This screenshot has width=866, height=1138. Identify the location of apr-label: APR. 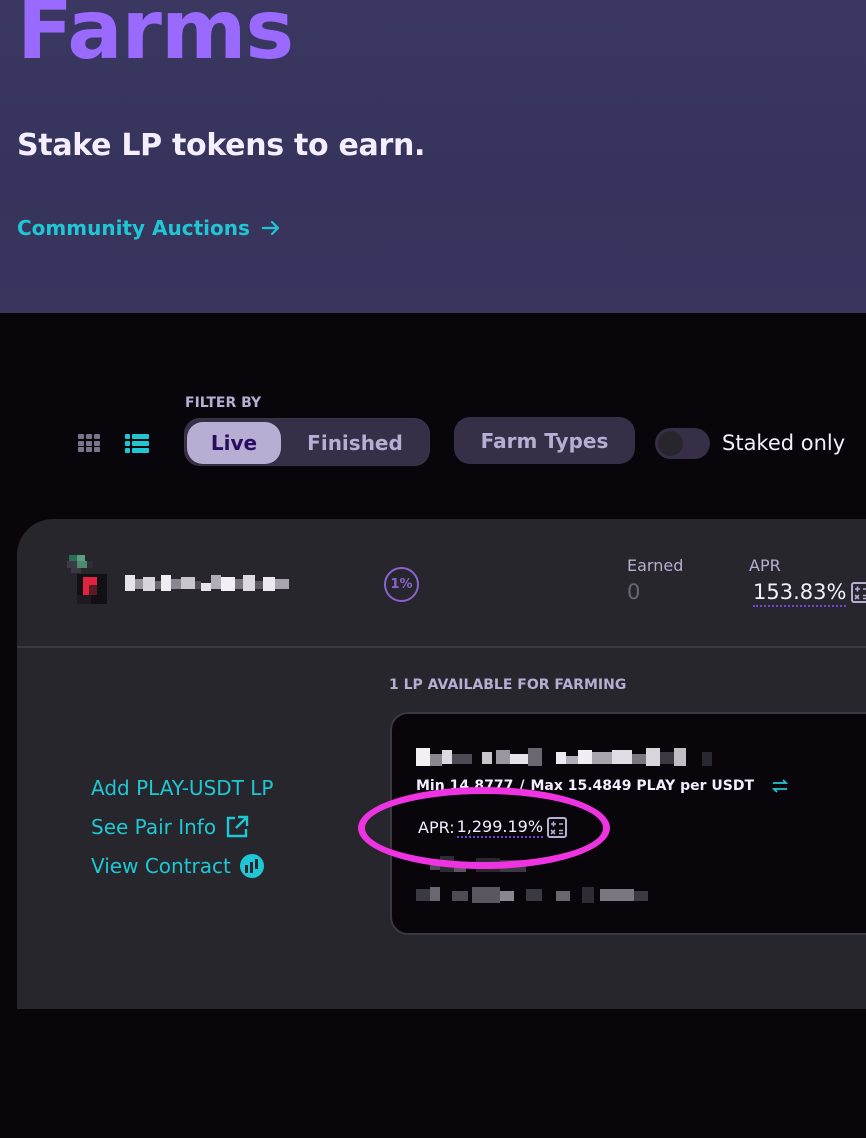
(765, 565).